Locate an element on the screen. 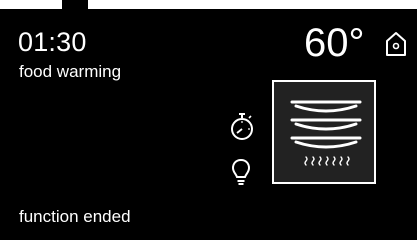 The width and height of the screenshot is (417, 240). temperature-readout: 60° is located at coordinates (334, 43).